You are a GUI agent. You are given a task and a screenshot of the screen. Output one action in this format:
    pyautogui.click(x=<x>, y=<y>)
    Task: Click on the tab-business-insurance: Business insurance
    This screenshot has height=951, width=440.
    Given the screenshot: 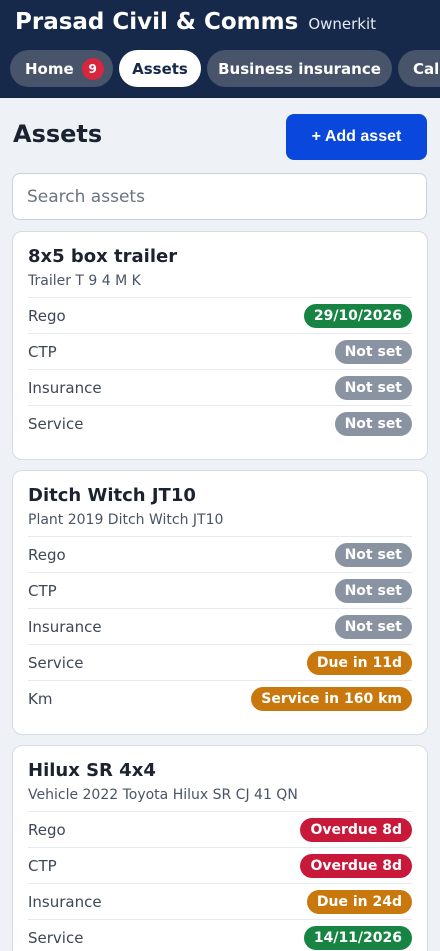 What is the action you would take?
    pyautogui.click(x=299, y=68)
    